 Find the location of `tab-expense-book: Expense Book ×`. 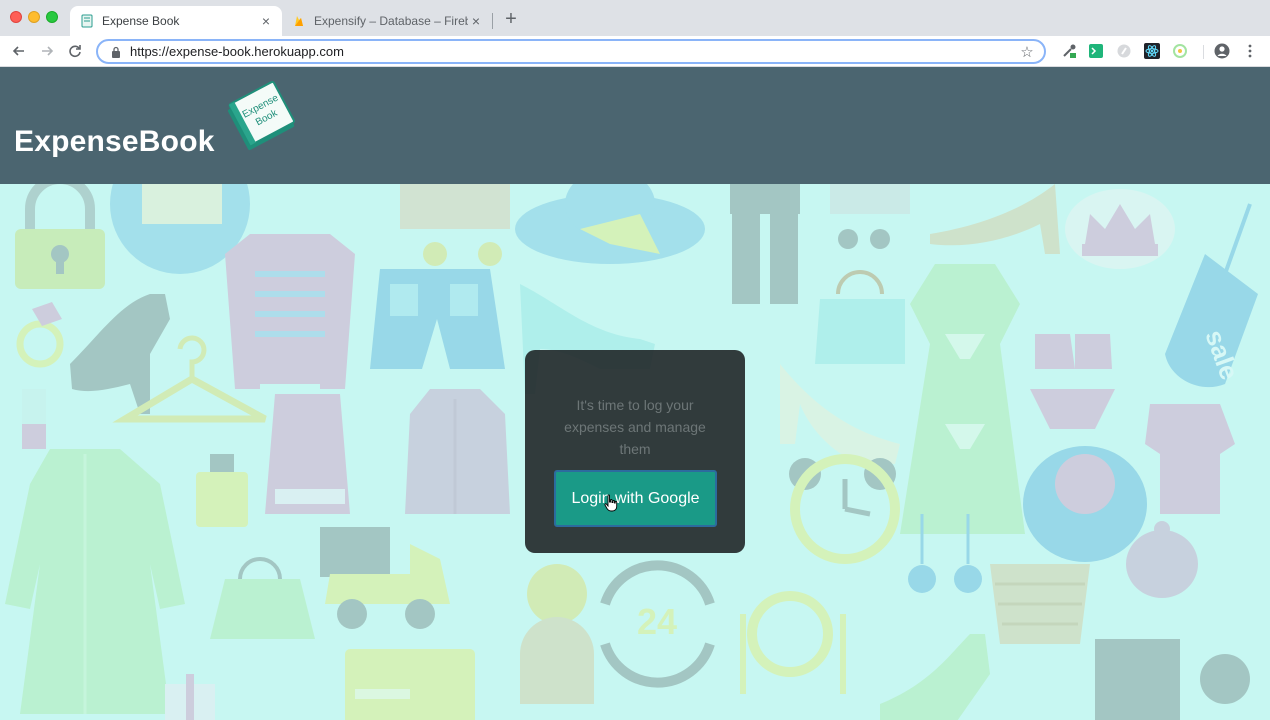

tab-expense-book: Expense Book × is located at coordinates (176, 21).